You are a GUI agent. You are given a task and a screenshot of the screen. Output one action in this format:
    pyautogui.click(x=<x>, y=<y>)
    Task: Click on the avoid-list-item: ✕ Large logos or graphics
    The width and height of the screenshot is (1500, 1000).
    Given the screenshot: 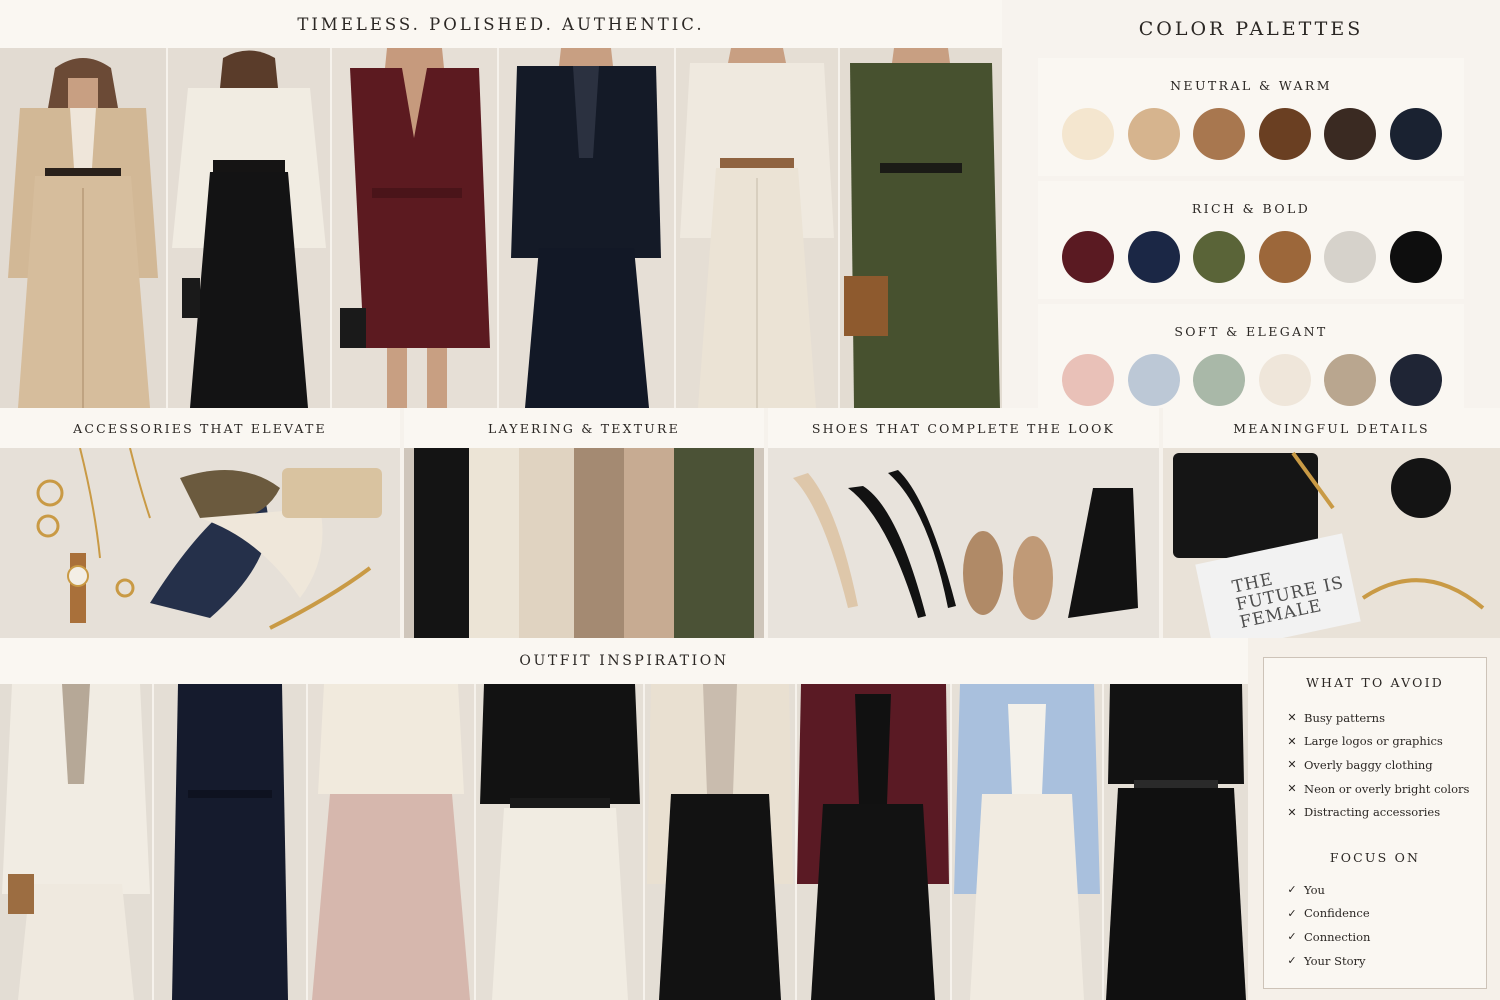 What is the action you would take?
    pyautogui.click(x=1382, y=742)
    